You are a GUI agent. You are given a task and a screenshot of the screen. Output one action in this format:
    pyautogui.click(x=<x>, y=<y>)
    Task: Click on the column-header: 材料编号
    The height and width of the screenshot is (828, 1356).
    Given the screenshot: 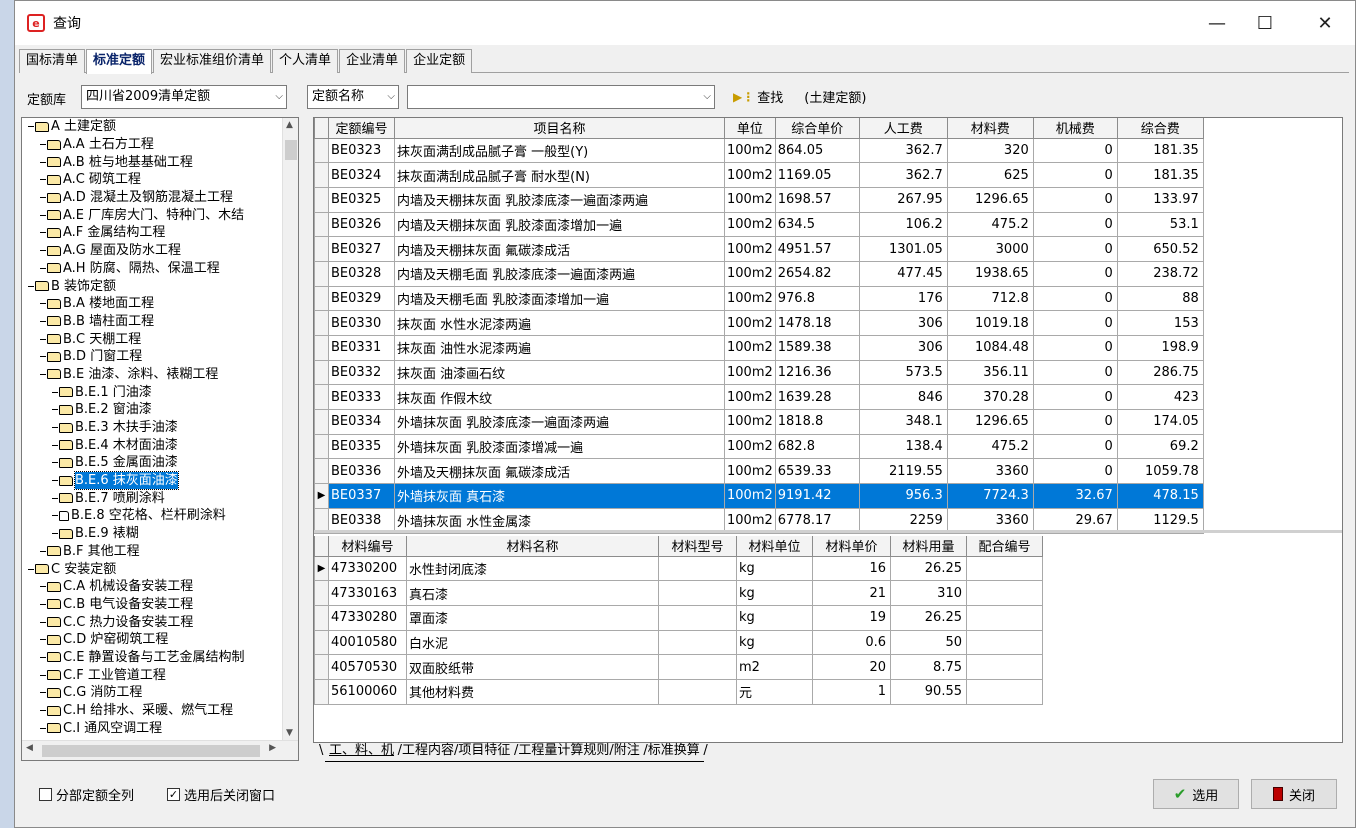 What is the action you would take?
    pyautogui.click(x=367, y=546)
    